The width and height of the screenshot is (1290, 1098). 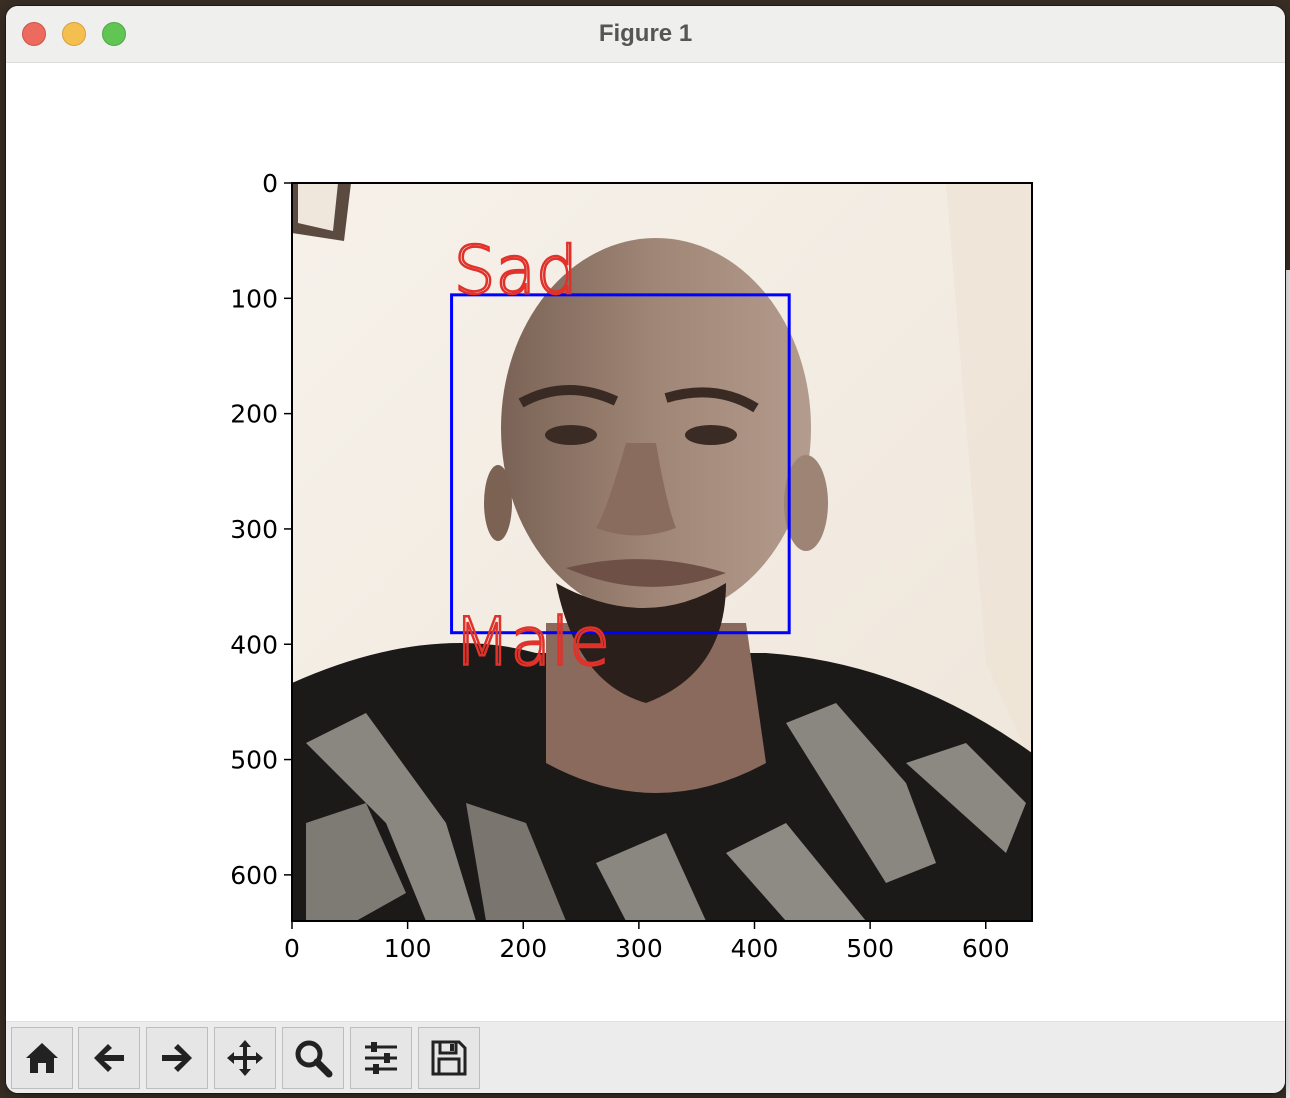 What do you see at coordinates (870, 948) in the screenshot?
I see `x-tick-label: 500` at bounding box center [870, 948].